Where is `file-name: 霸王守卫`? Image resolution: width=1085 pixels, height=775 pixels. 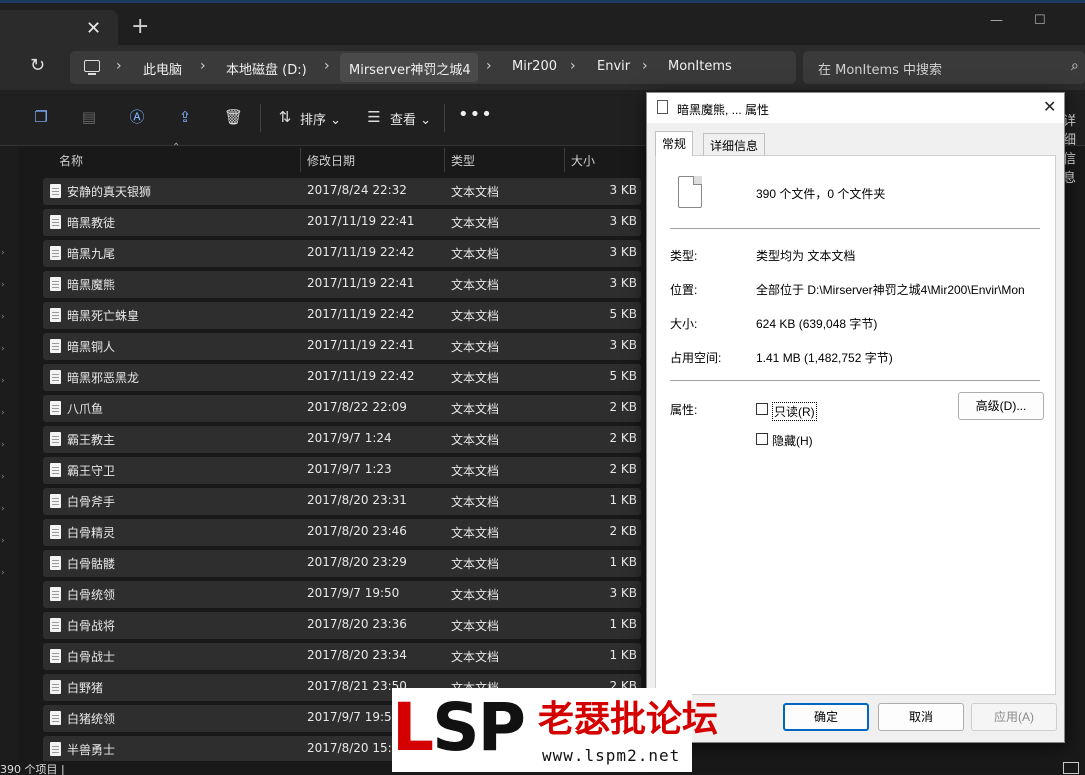
file-name: 霸王守卫 is located at coordinates (91, 470).